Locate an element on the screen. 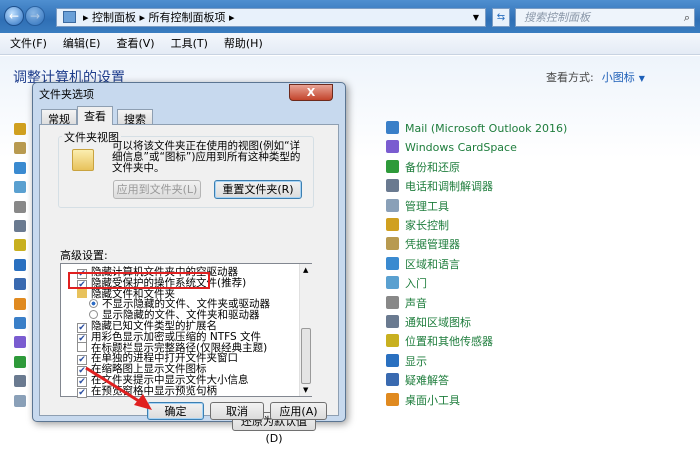  tab-view: 查看 is located at coordinates (95, 115).